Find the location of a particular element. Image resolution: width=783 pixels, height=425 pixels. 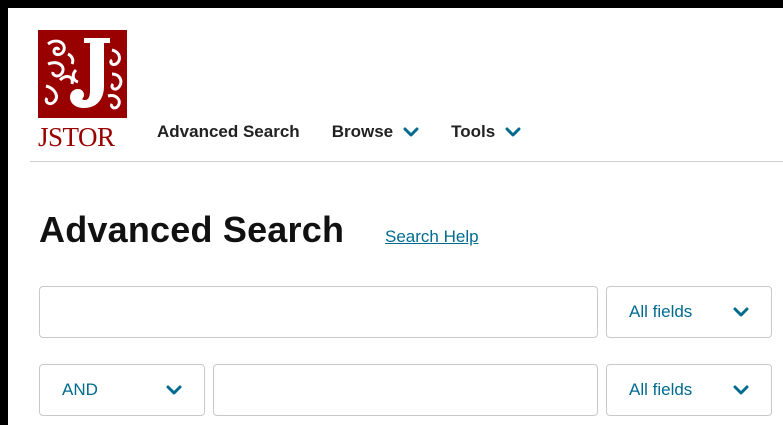

operator-select-2-value: AND is located at coordinates (80, 389).